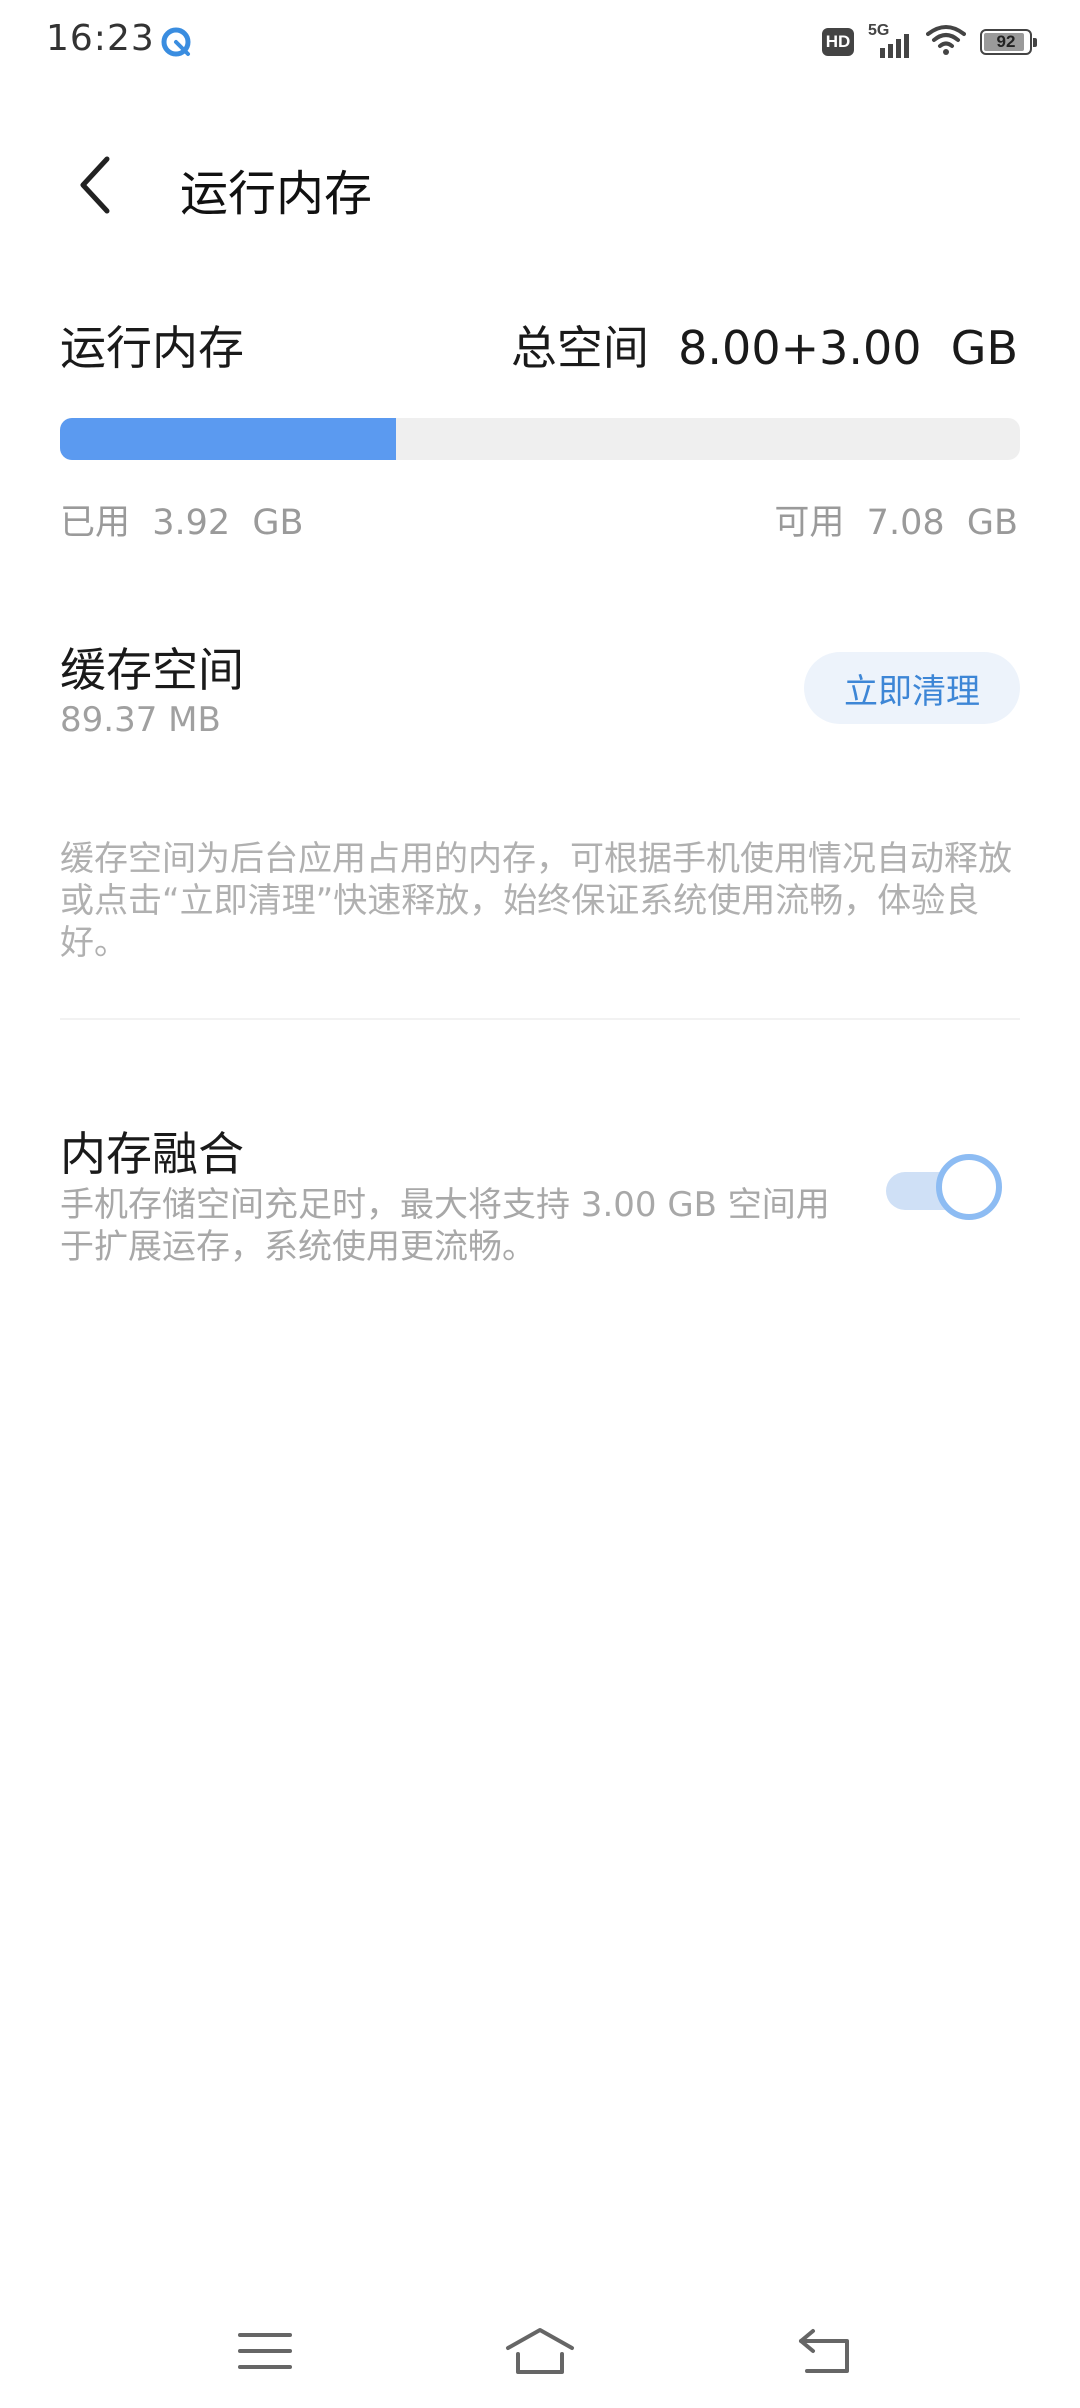  What do you see at coordinates (912, 688) in the screenshot?
I see `clean-now-button: 立即清理` at bounding box center [912, 688].